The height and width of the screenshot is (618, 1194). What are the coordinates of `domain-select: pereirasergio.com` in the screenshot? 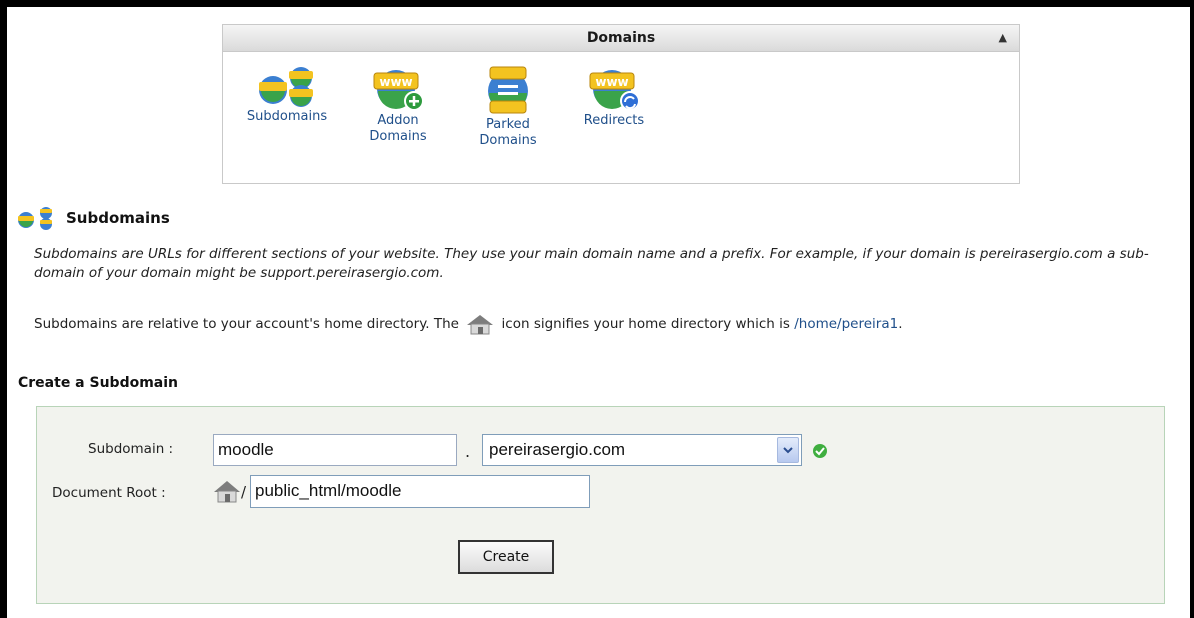 It's located at (642, 450).